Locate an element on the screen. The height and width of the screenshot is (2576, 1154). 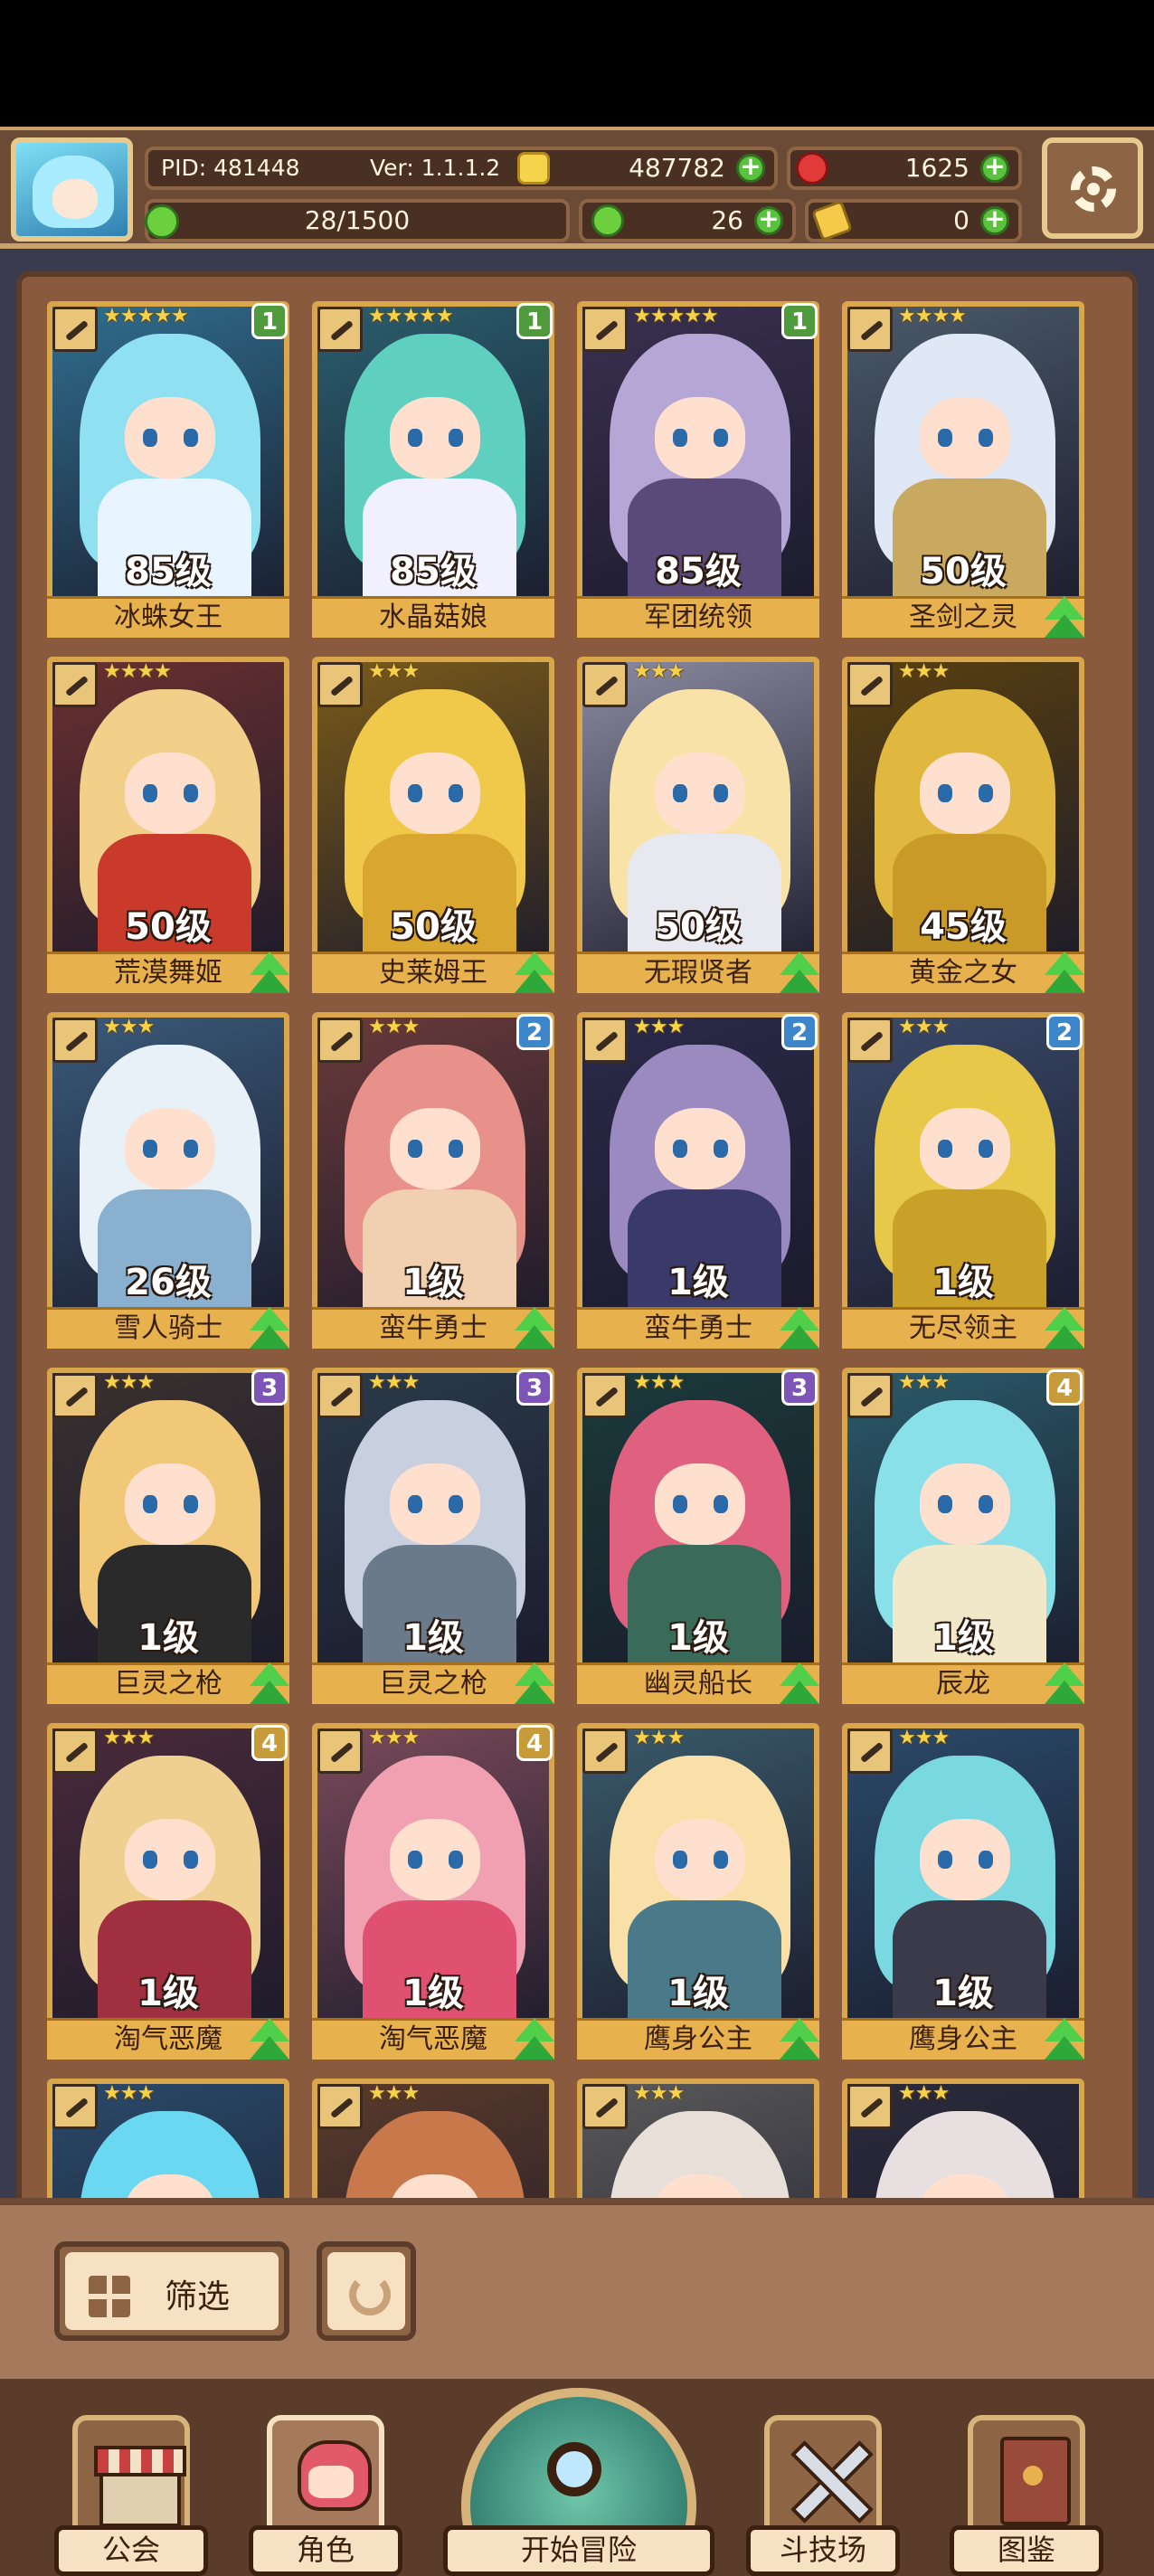
nav-character-label: 角色 is located at coordinates (325, 2550).